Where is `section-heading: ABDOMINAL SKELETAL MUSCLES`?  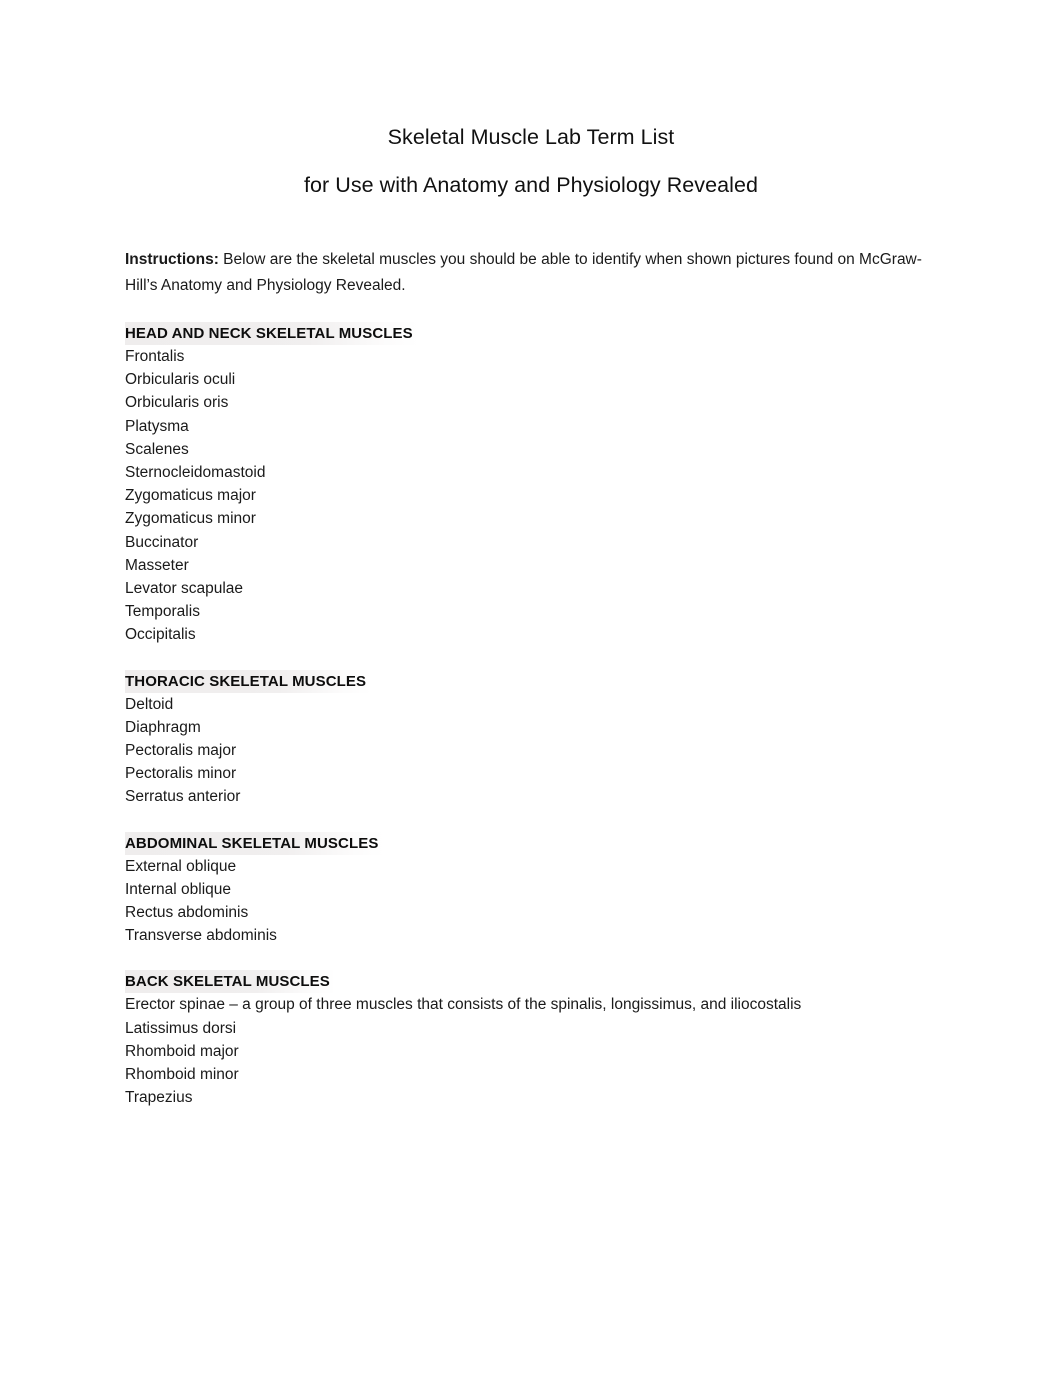
section-heading: ABDOMINAL SKELETAL MUSCLES is located at coordinates (255, 843).